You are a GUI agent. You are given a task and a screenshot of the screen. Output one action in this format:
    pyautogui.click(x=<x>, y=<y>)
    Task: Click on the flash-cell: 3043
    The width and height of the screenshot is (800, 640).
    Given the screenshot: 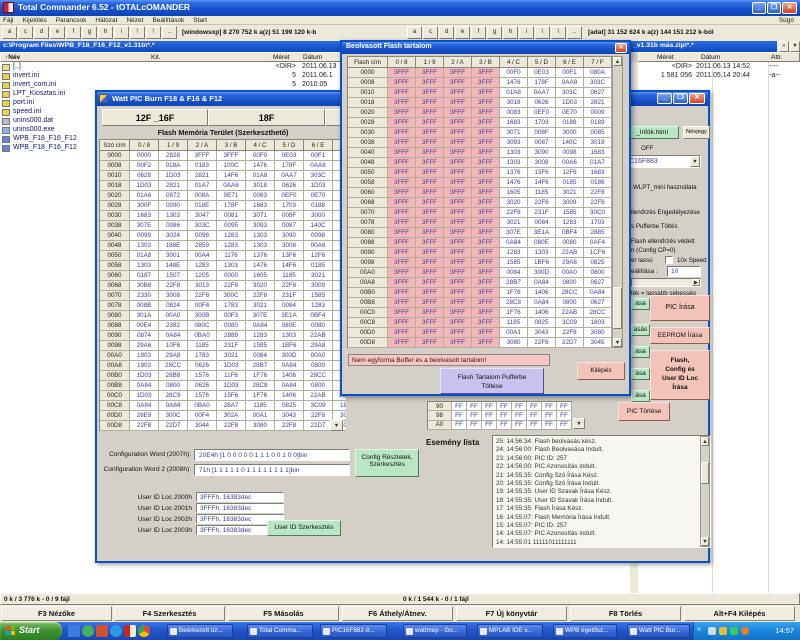 What is the action you would take?
    pyautogui.click(x=289, y=416)
    